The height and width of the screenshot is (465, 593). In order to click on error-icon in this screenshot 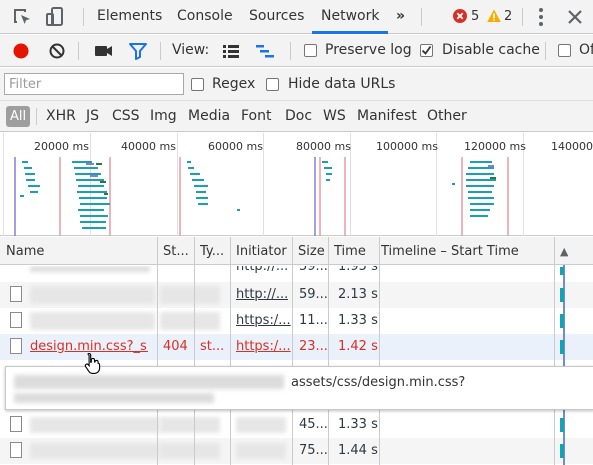, I will do `click(460, 16)`.